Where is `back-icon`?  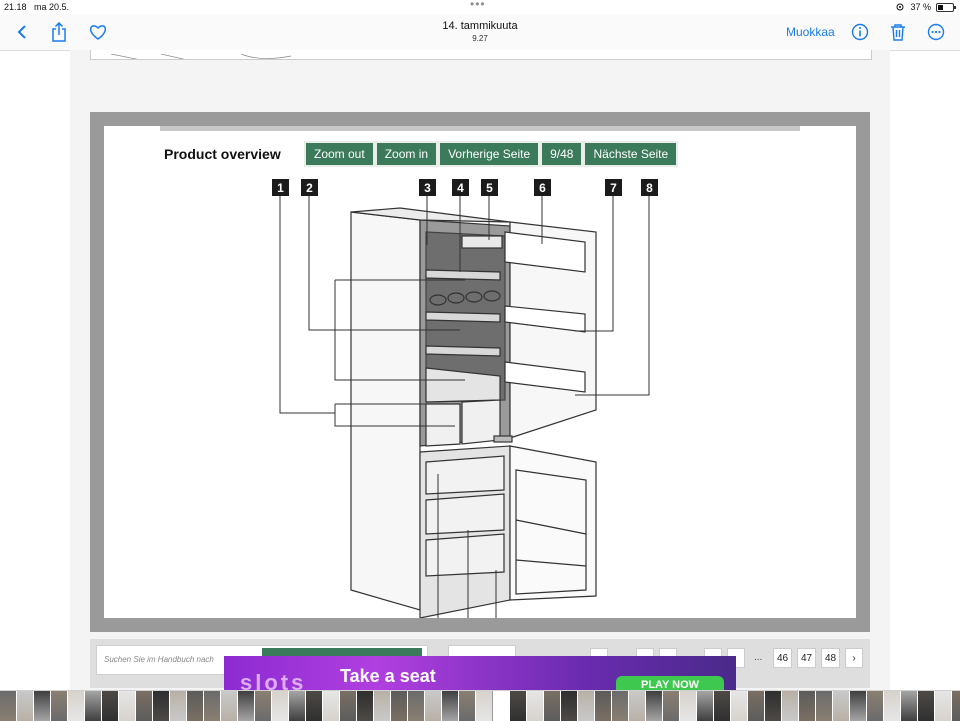
back-icon is located at coordinates (22, 32).